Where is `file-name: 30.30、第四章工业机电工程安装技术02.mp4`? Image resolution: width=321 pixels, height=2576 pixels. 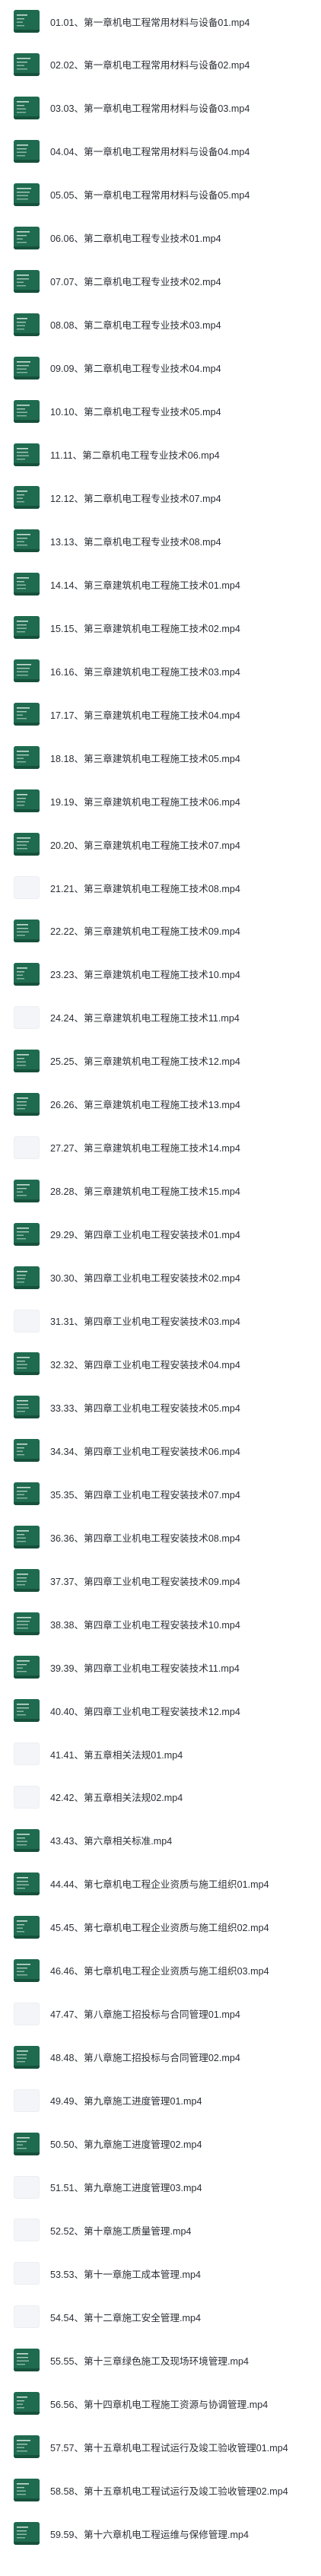
file-name: 30.30、第四章工业机电工程安装技术02.mp4 is located at coordinates (145, 1279).